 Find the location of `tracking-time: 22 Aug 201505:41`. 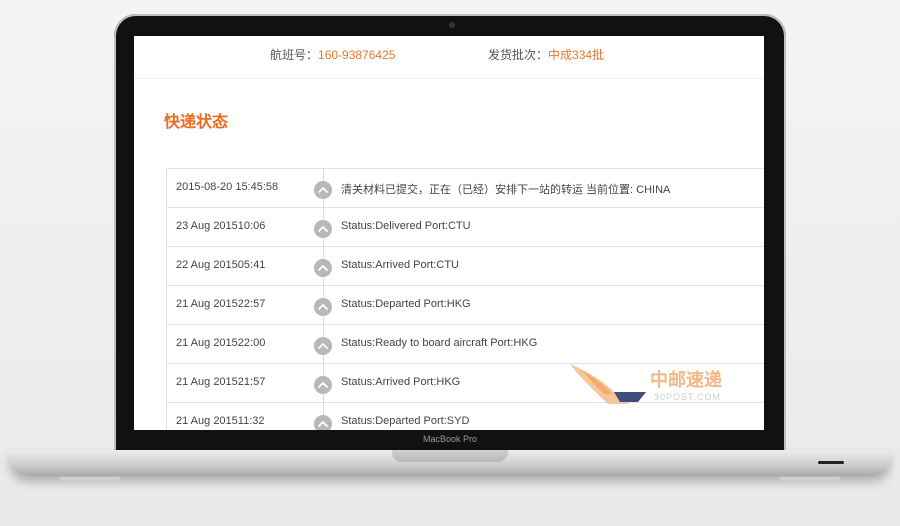

tracking-time: 22 Aug 201505:41 is located at coordinates (221, 265).